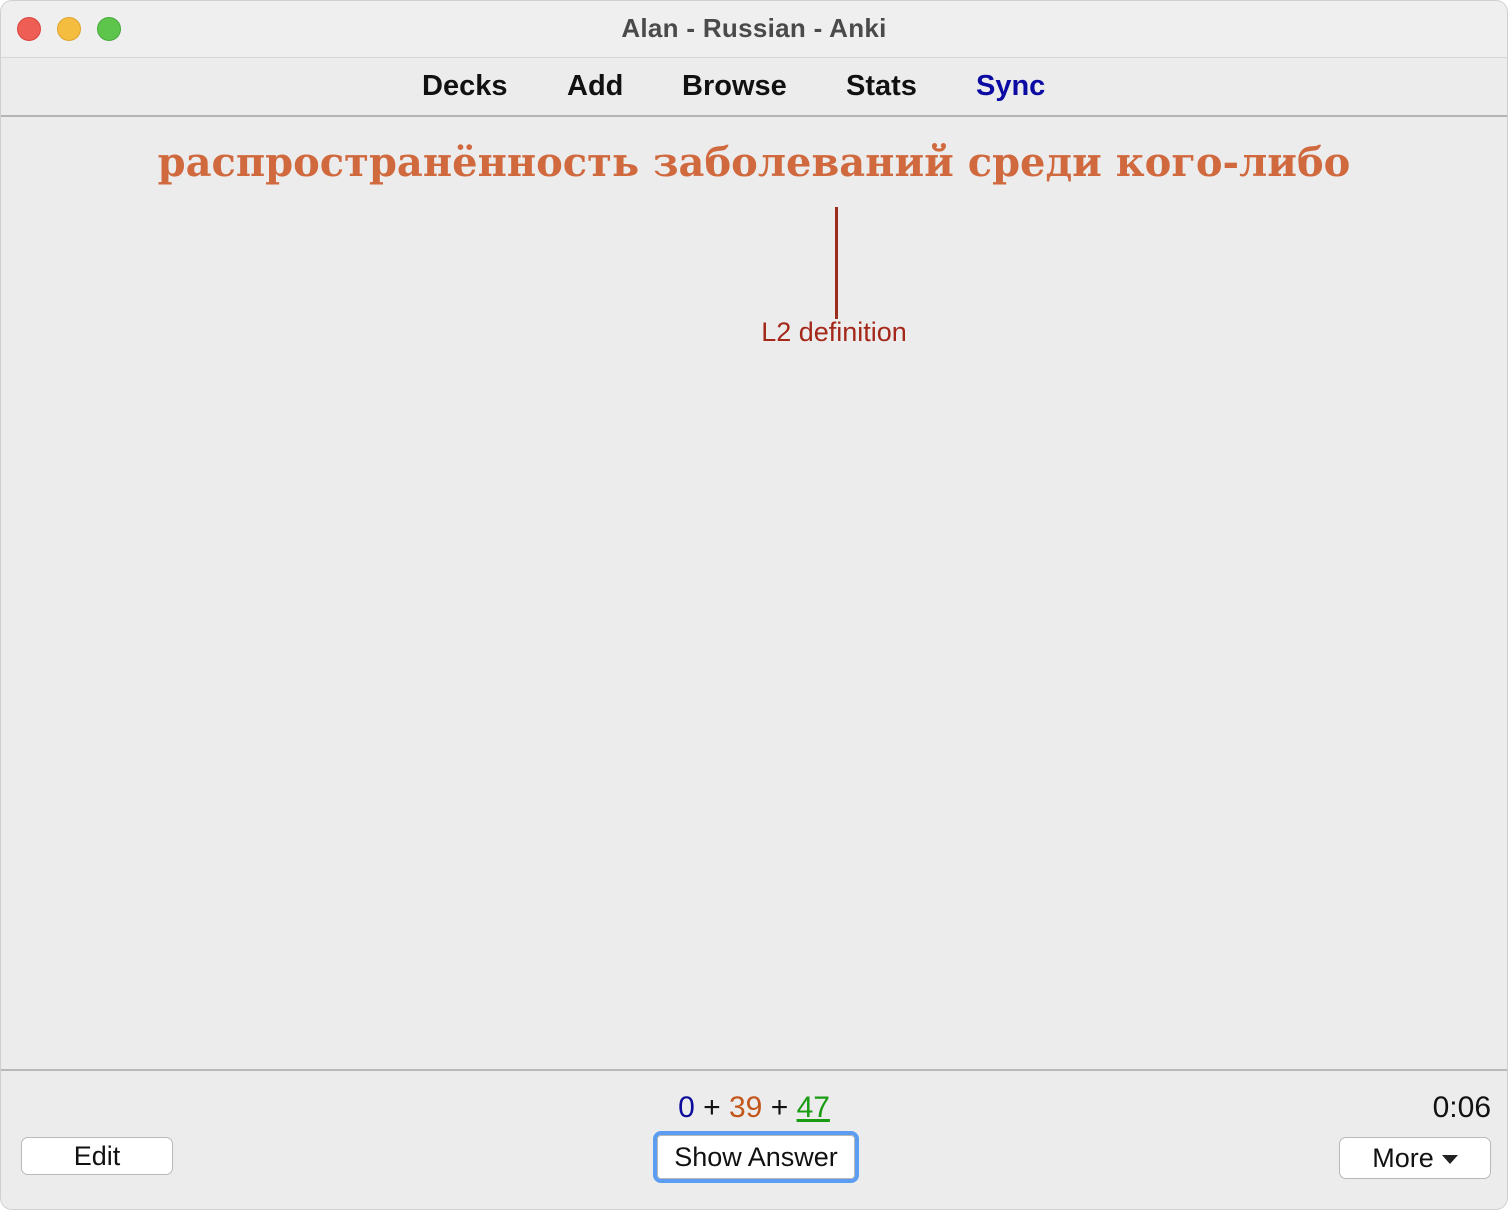 This screenshot has width=1508, height=1210. I want to click on toolbar-stats-link: Stats, so click(881, 86).